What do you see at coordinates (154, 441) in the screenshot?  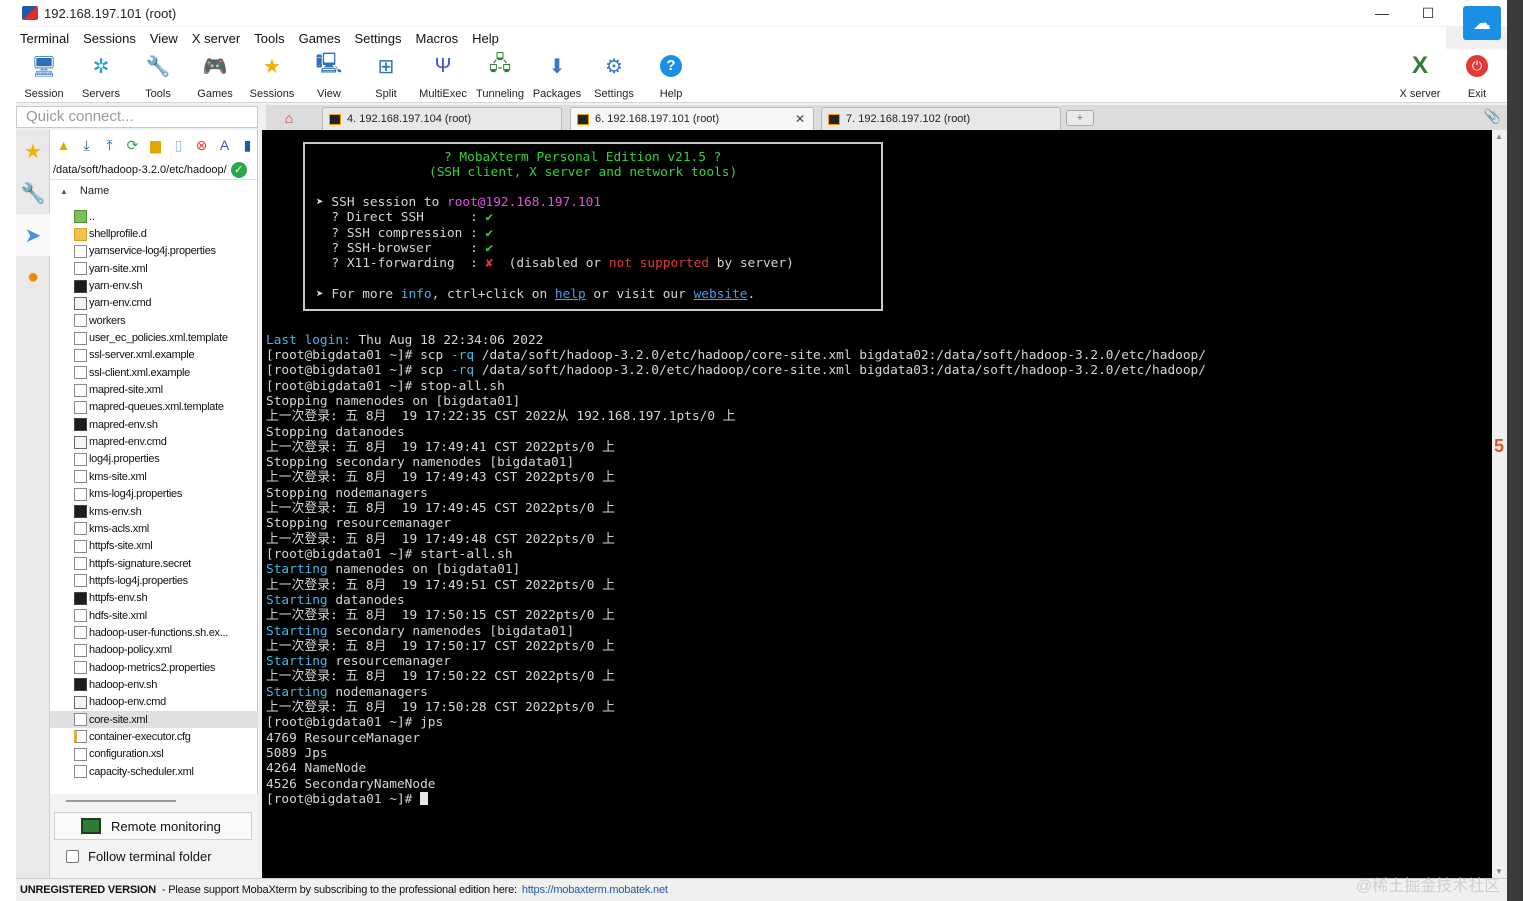 I see `file-row: mapred-env.cmd` at bounding box center [154, 441].